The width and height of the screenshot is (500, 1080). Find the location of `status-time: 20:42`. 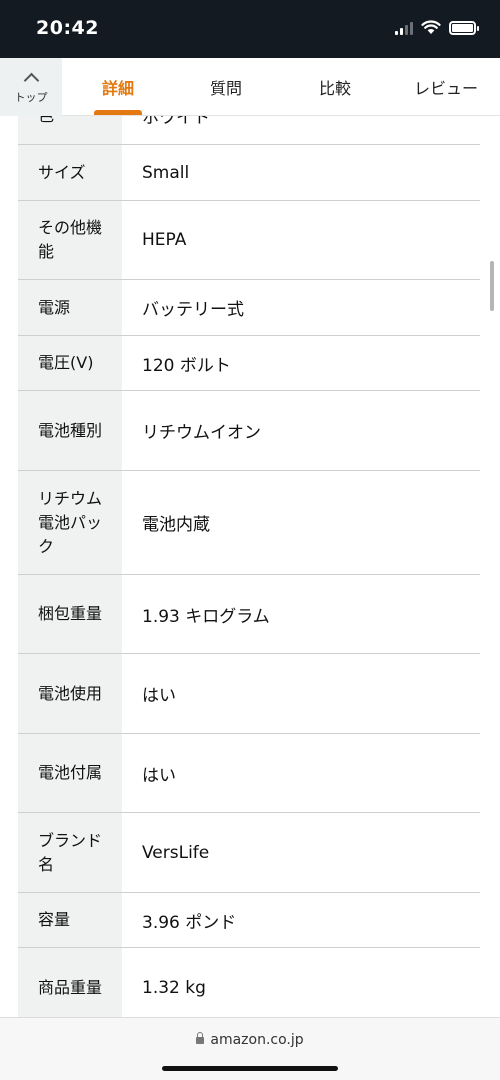

status-time: 20:42 is located at coordinates (67, 28).